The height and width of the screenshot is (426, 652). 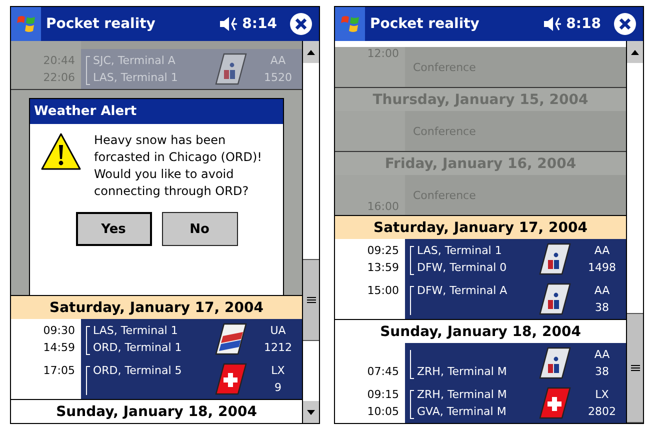 What do you see at coordinates (59, 371) in the screenshot?
I see `departure-time: 17:05` at bounding box center [59, 371].